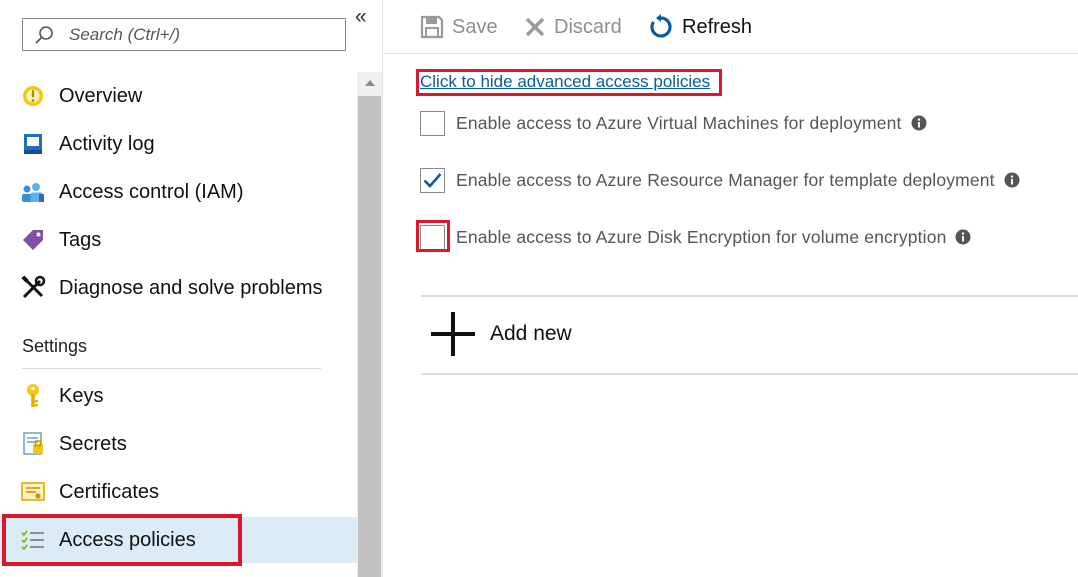 This screenshot has width=1078, height=577. I want to click on sidebar-item-label: Diagnose and solve problems, so click(191, 287).